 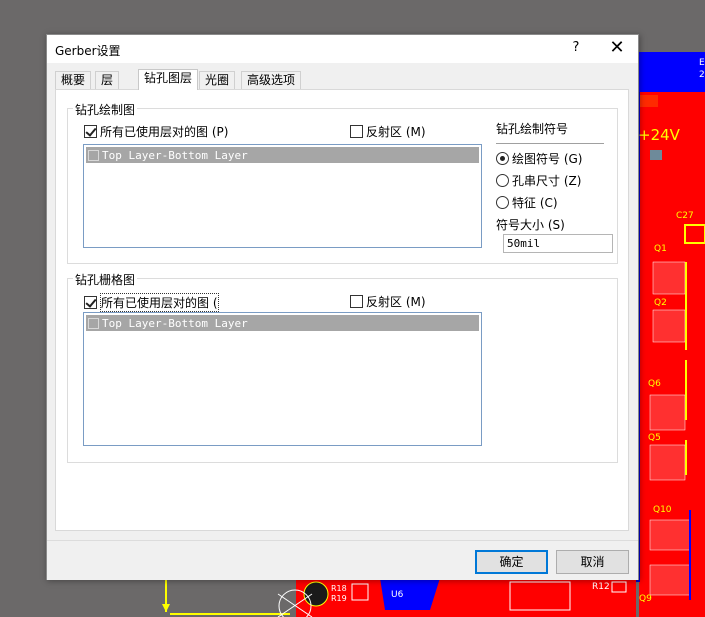 What do you see at coordinates (342, 560) in the screenshot?
I see `dialog-footer: 确定 取消` at bounding box center [342, 560].